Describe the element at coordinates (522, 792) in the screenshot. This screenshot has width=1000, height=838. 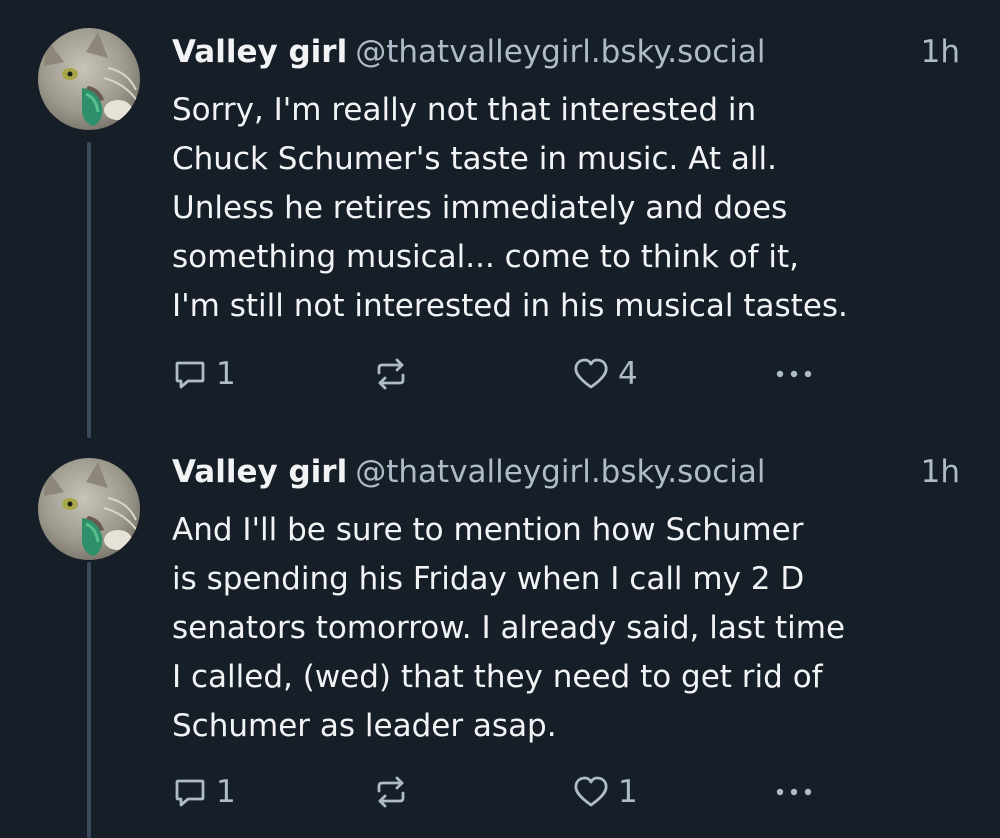
I see `post-actions: 1 1` at that location.